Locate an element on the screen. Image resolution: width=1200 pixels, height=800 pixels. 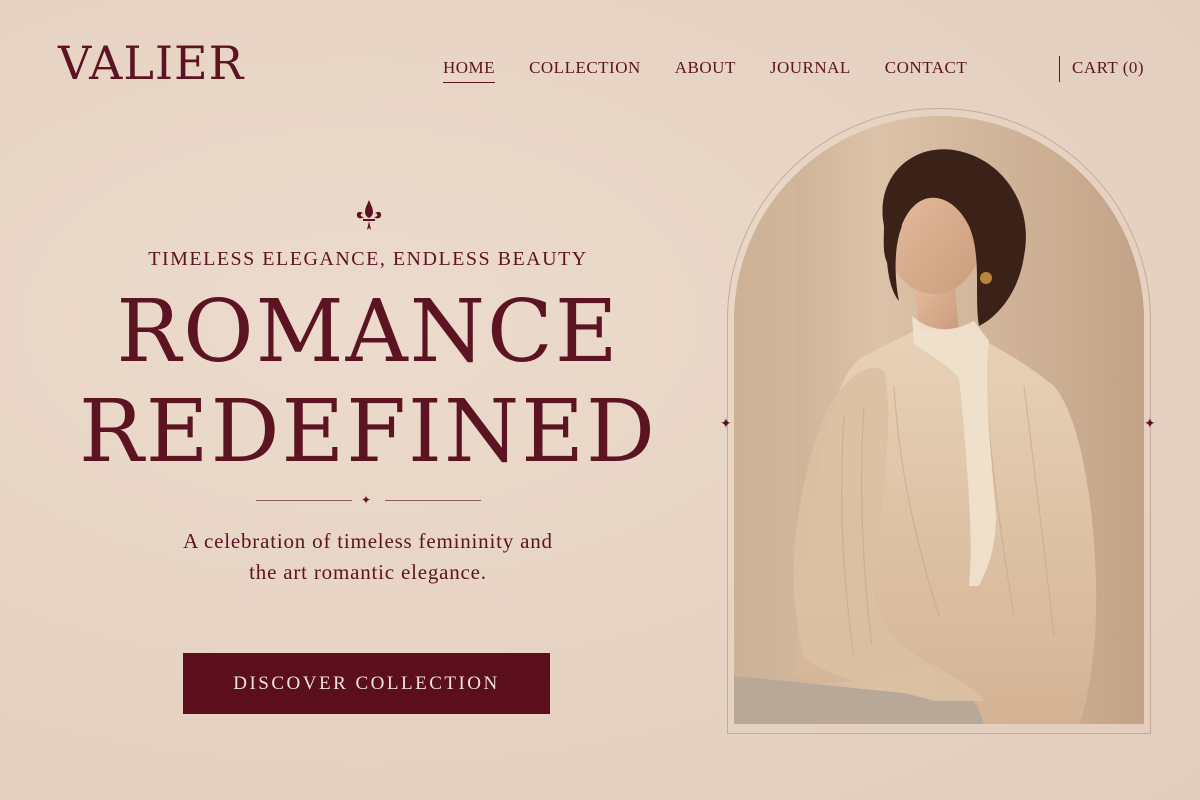
hero-description-line-1: A celebration of timeless femininity and is located at coordinates (368, 541).